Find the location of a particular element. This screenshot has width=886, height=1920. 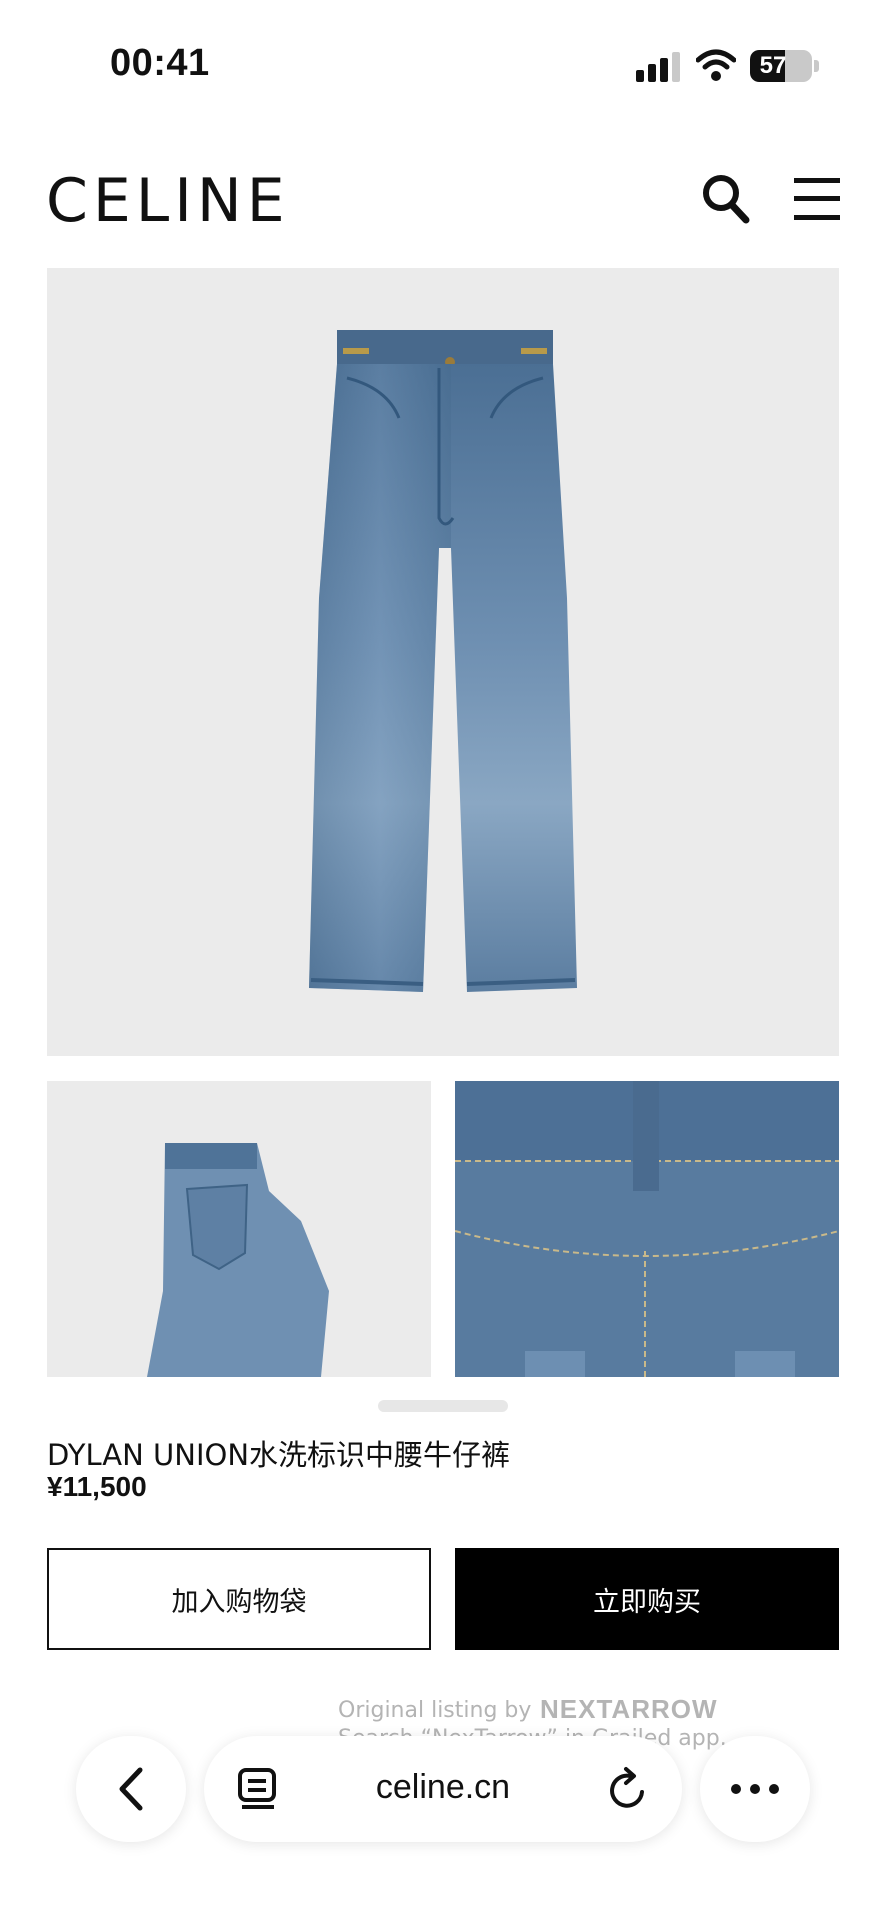

watermark-line1: Original listing by is located at coordinates (435, 1710).